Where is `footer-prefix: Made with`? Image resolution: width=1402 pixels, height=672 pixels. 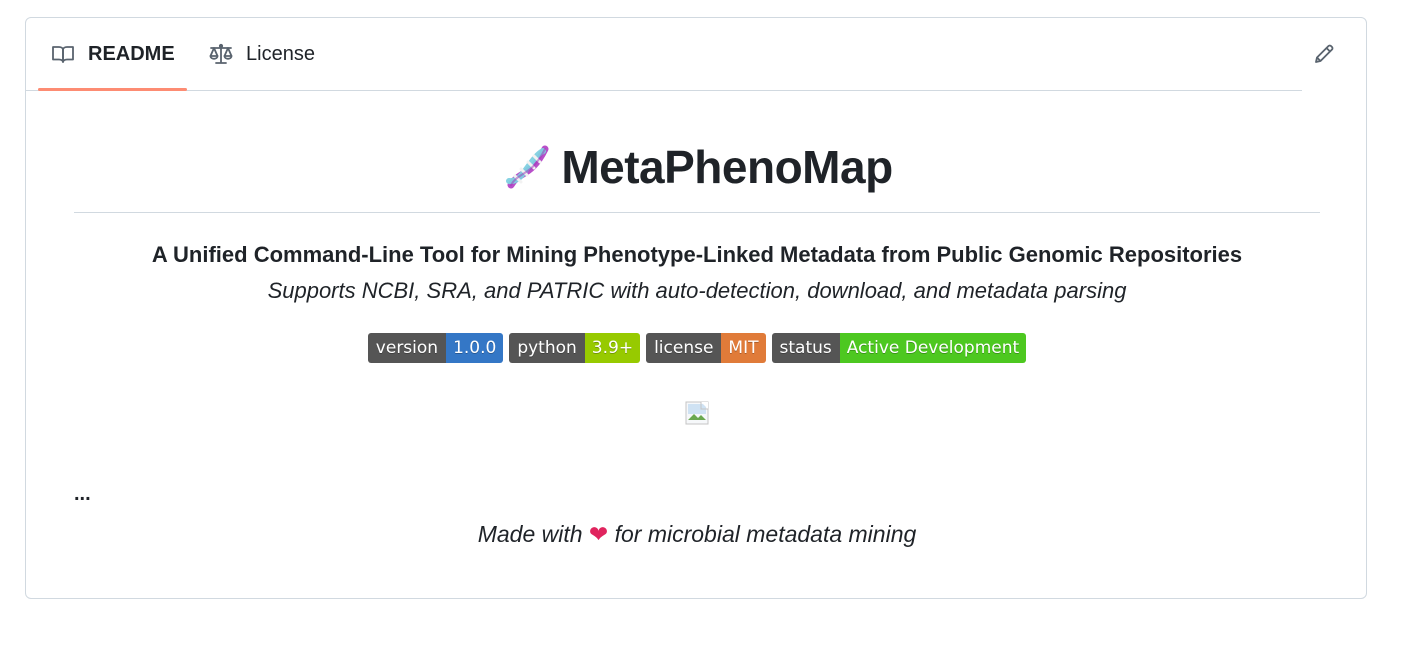
footer-prefix: Made with is located at coordinates (530, 534).